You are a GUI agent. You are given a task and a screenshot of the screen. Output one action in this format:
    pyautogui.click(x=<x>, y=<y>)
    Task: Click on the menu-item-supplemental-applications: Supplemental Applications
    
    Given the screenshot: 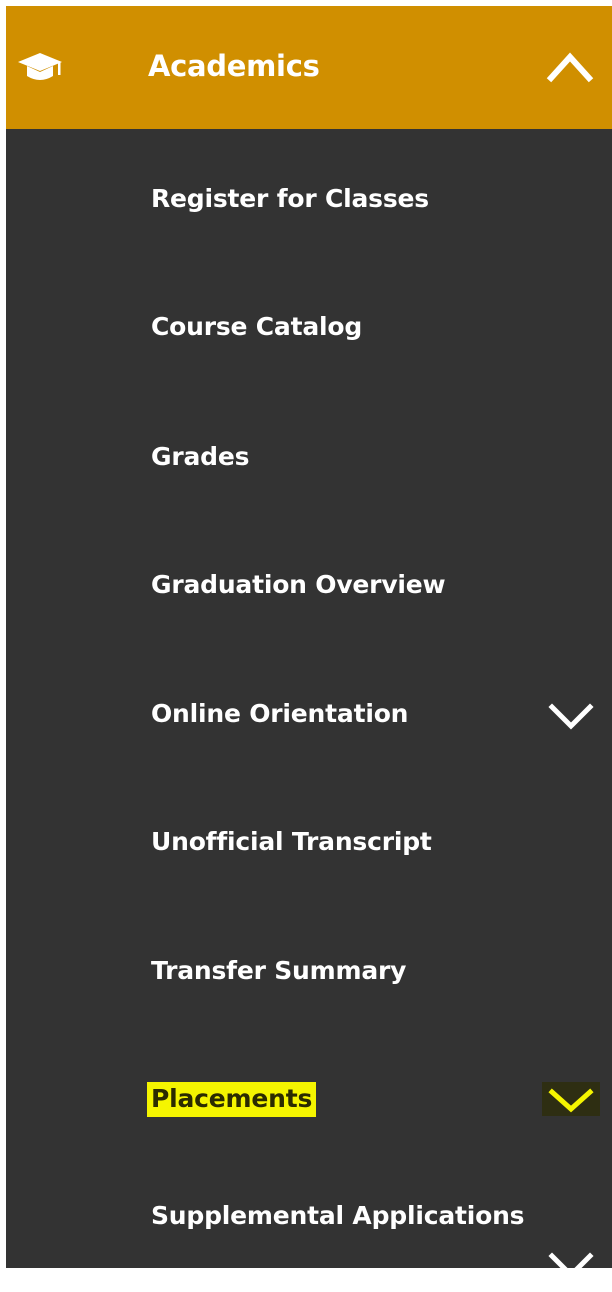 What is the action you would take?
    pyautogui.click(x=309, y=1229)
    